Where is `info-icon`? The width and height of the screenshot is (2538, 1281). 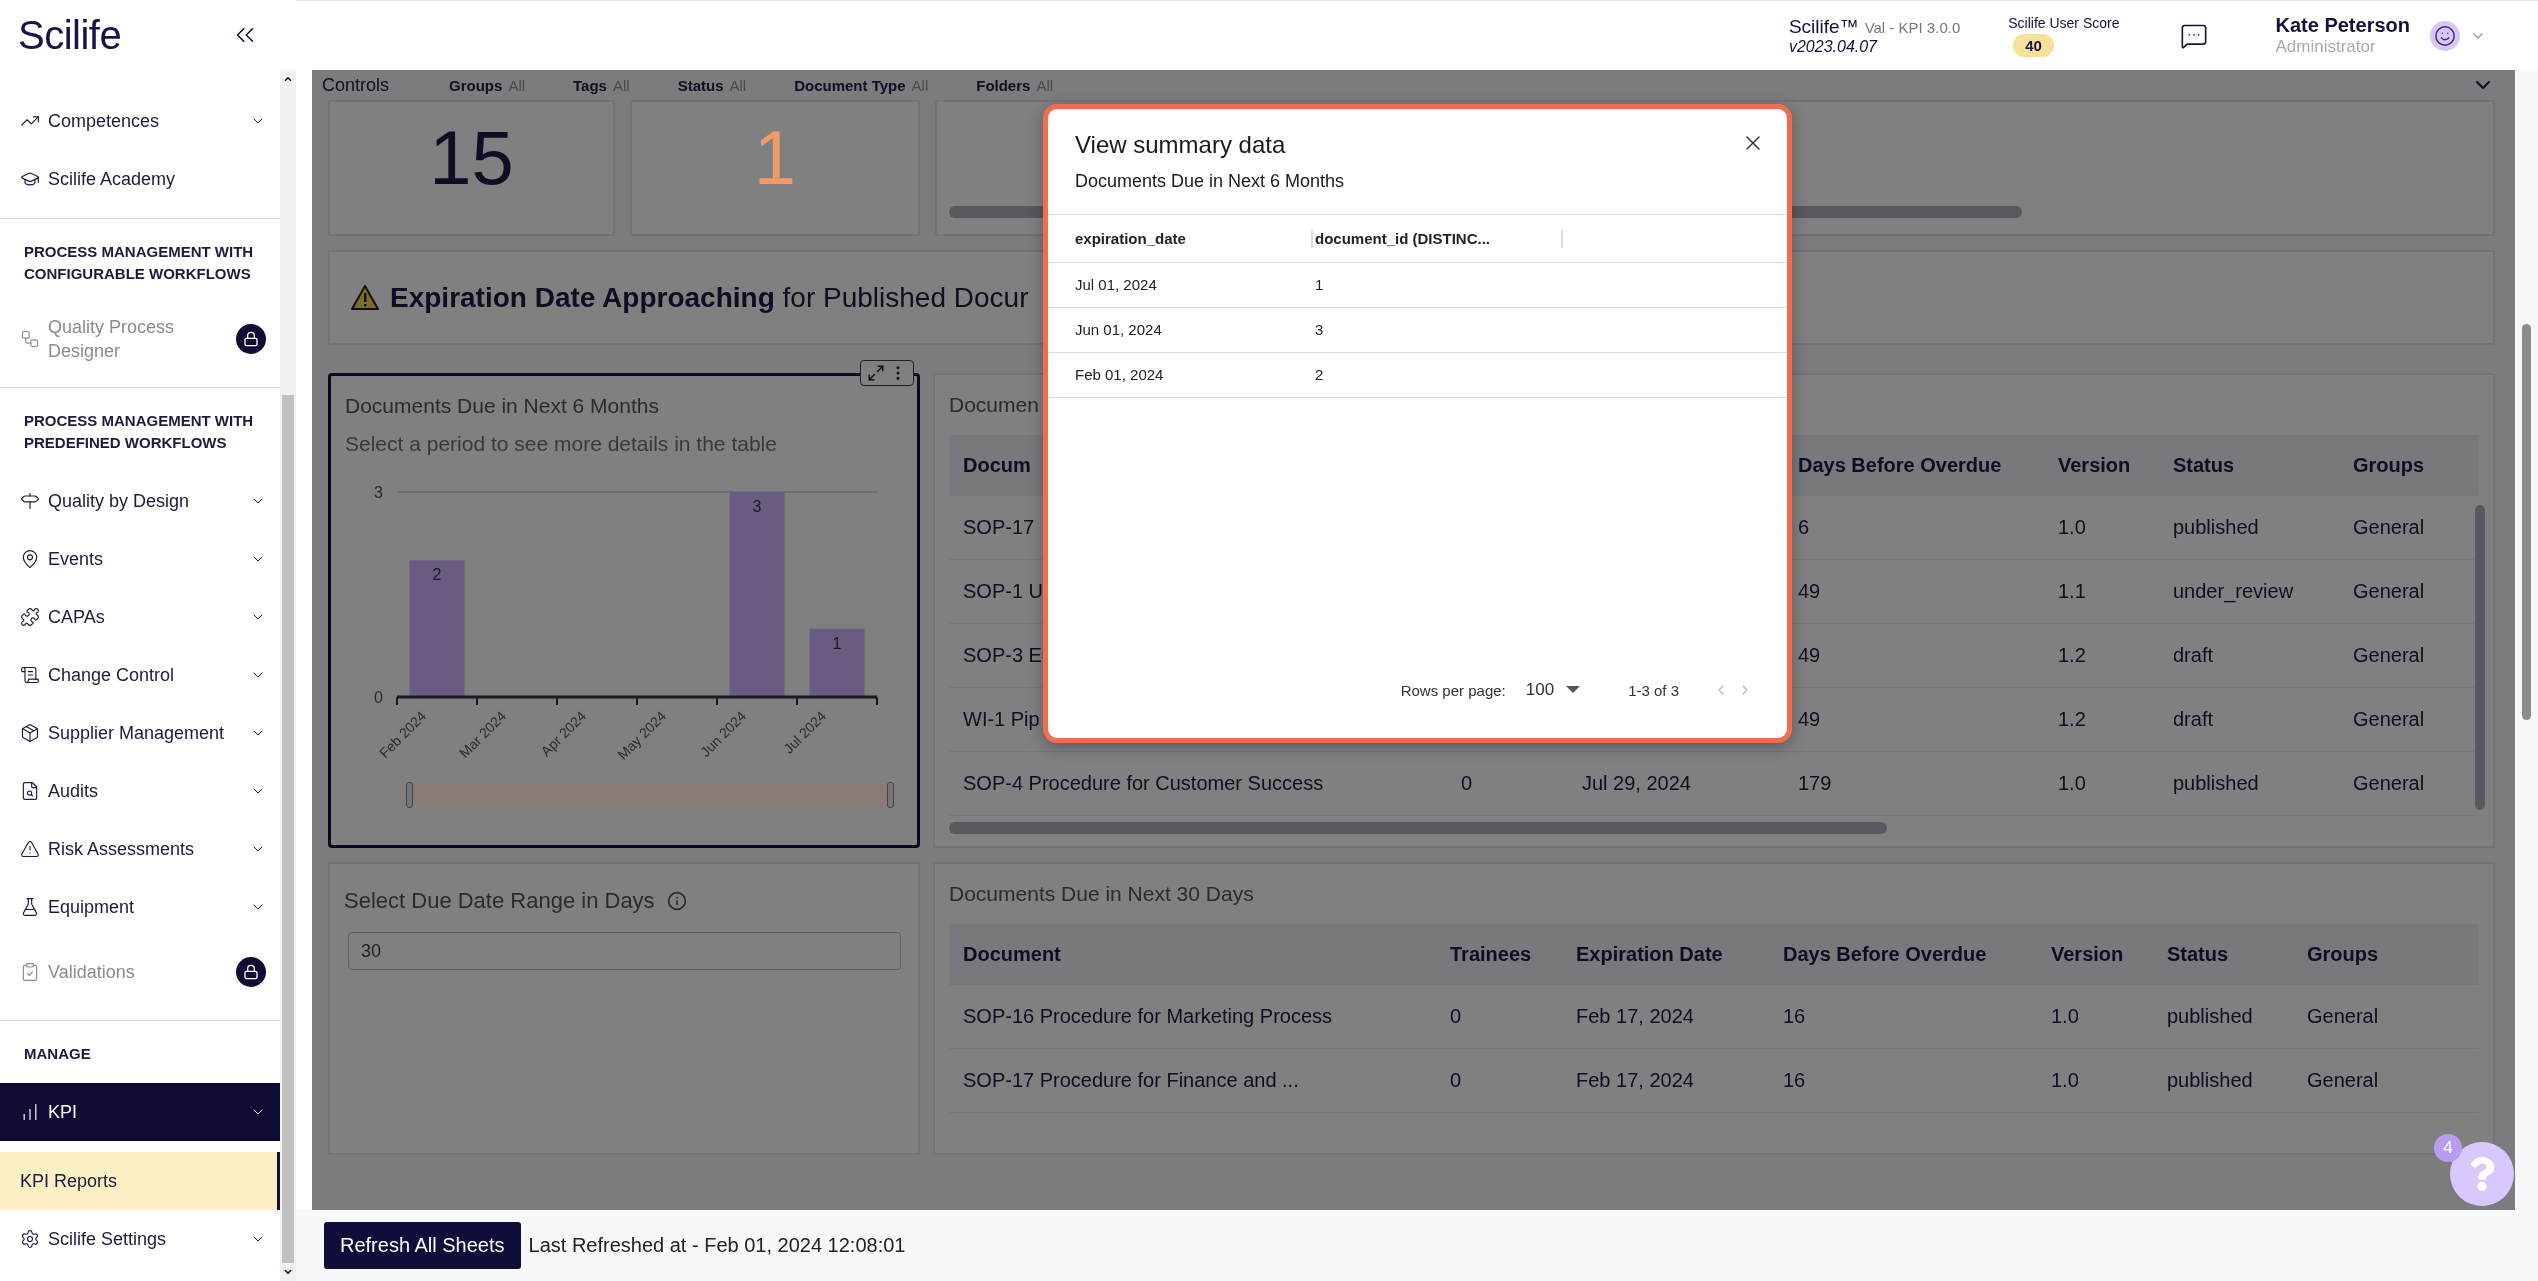
info-icon is located at coordinates (676, 901).